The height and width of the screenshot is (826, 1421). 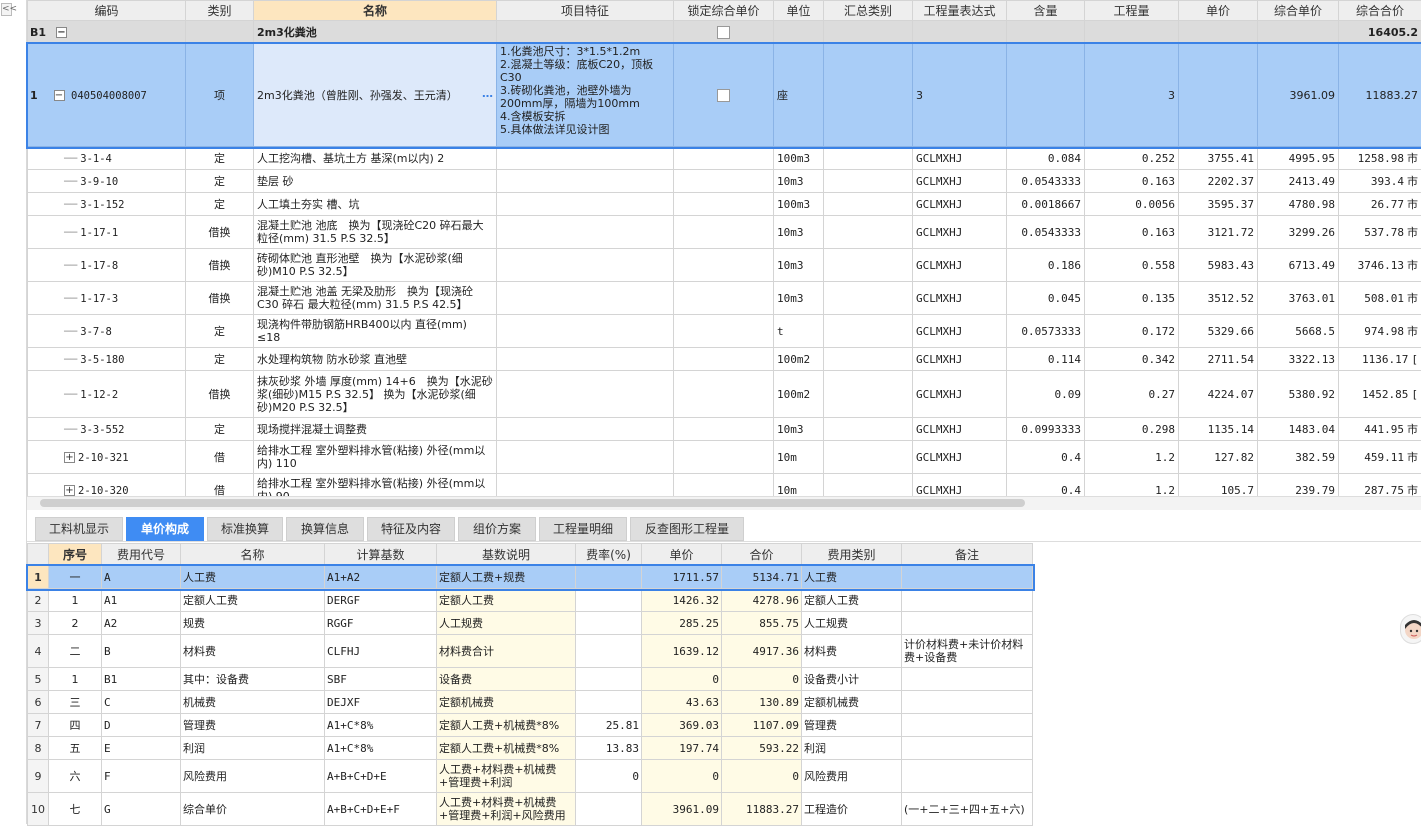 What do you see at coordinates (583, 529) in the screenshot?
I see `tab-quantity-detail: 工程量明细` at bounding box center [583, 529].